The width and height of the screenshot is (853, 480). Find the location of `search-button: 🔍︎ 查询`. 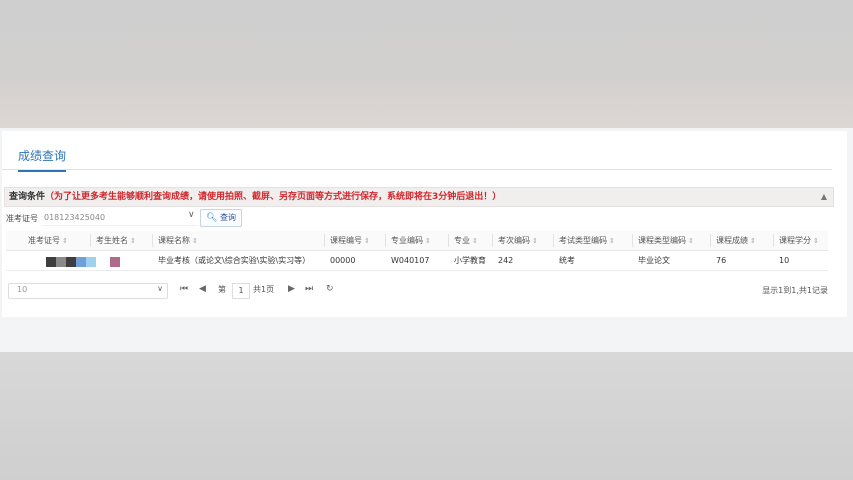

search-button: 🔍︎ 查询 is located at coordinates (221, 218).